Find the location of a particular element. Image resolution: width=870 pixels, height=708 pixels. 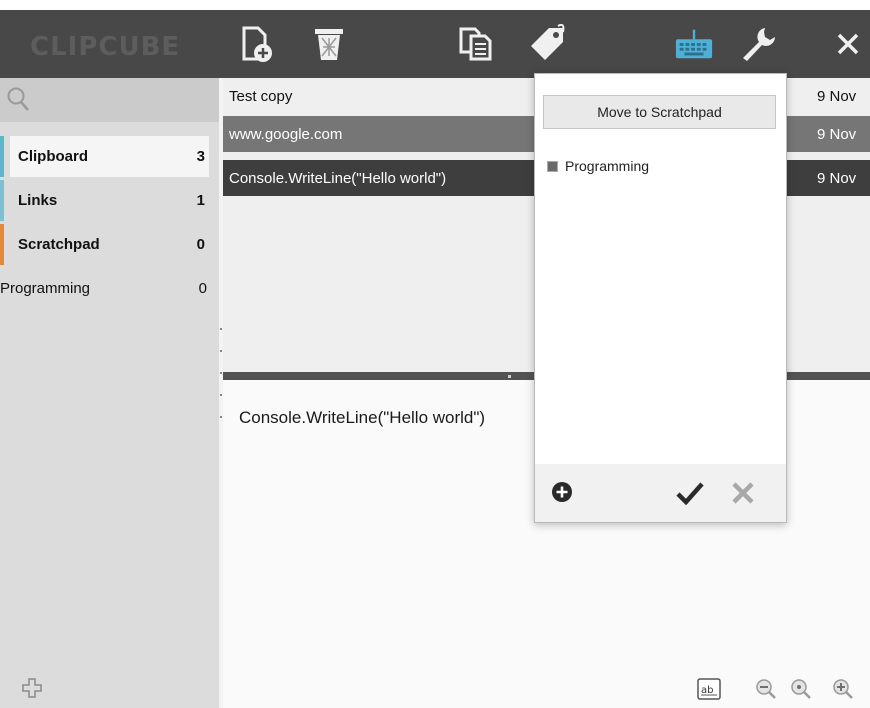

copy-icon is located at coordinates (476, 44).